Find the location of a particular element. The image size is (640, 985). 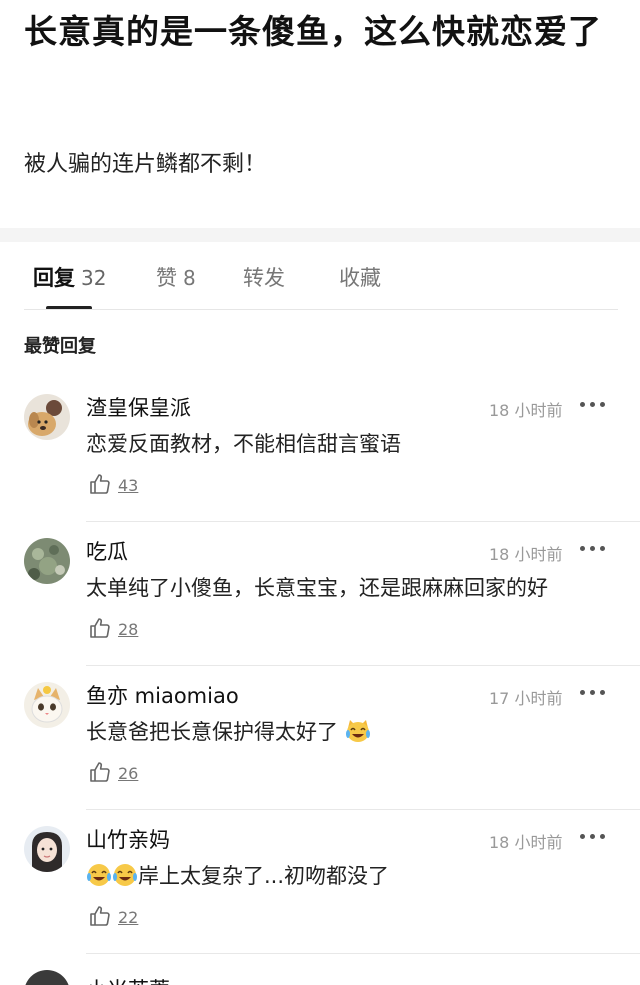

comment-username: 鱼亦 miaomiao is located at coordinates (162, 695).